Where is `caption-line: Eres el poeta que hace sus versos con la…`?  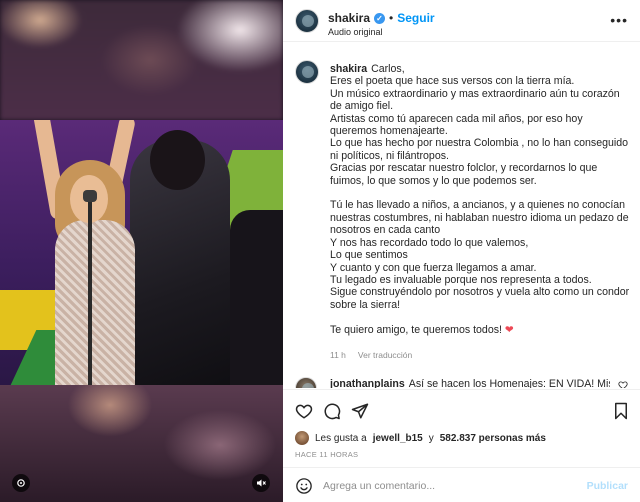
caption-line: Eres el poeta que hace sus versos con la… is located at coordinates (452, 81).